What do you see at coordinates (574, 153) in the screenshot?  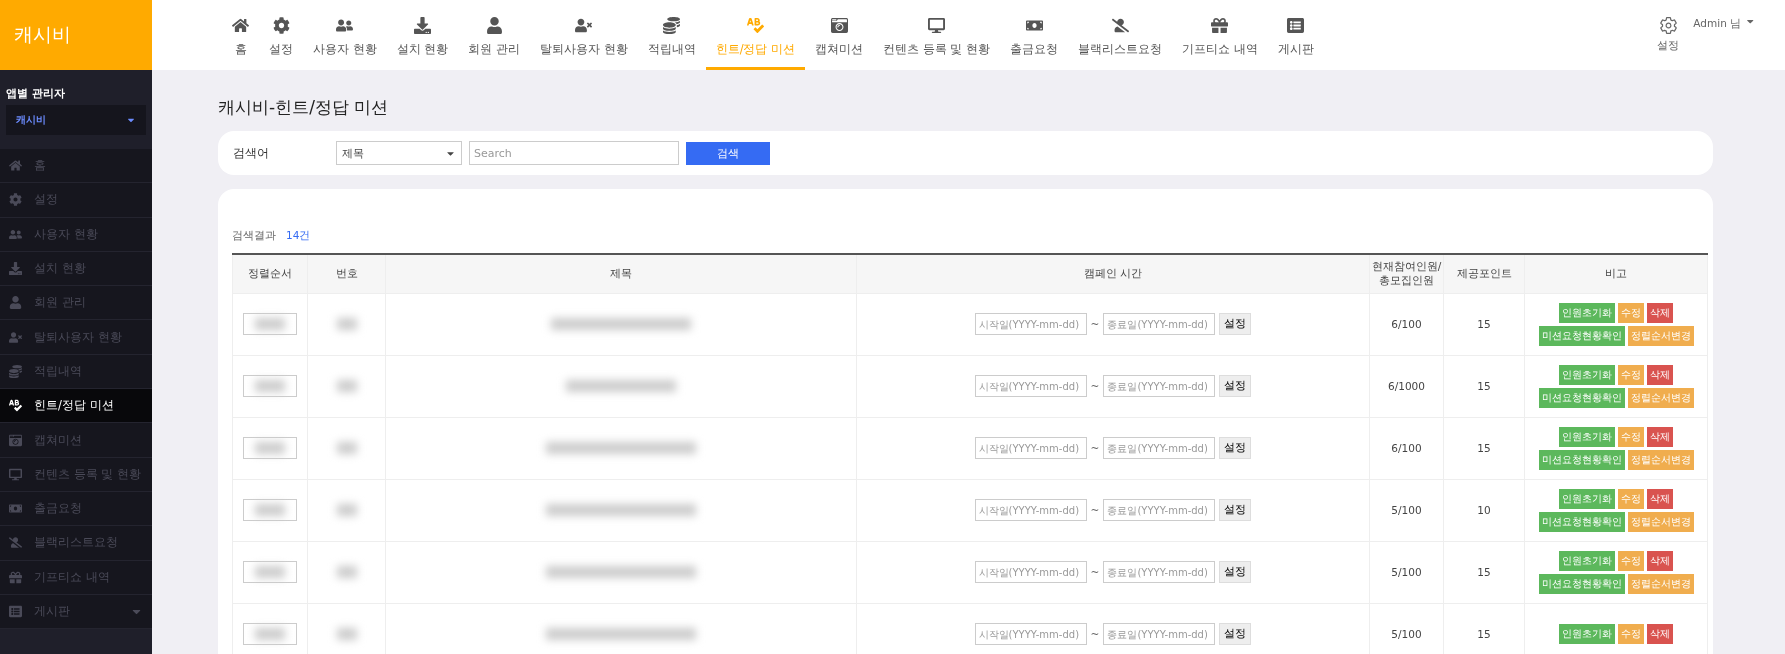 I see `search-field: Search` at bounding box center [574, 153].